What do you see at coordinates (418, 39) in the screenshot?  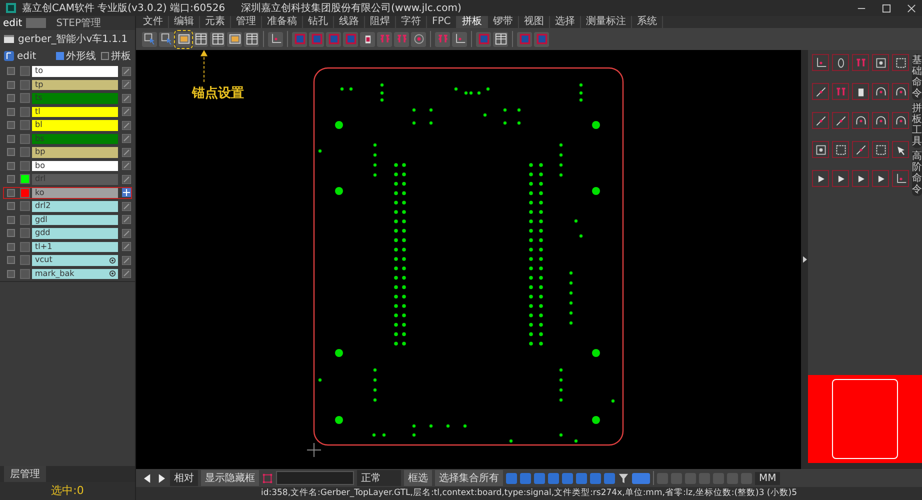 I see `circle-icon` at bounding box center [418, 39].